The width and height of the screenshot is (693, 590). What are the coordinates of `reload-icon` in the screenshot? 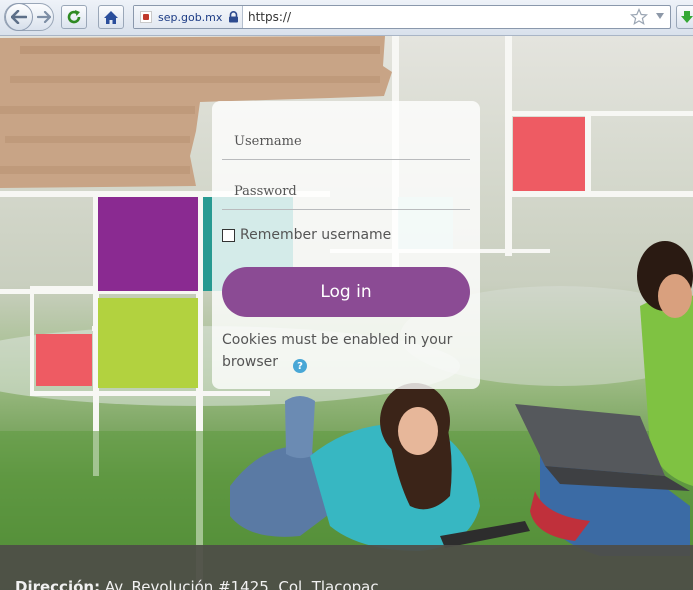 It's located at (74, 17).